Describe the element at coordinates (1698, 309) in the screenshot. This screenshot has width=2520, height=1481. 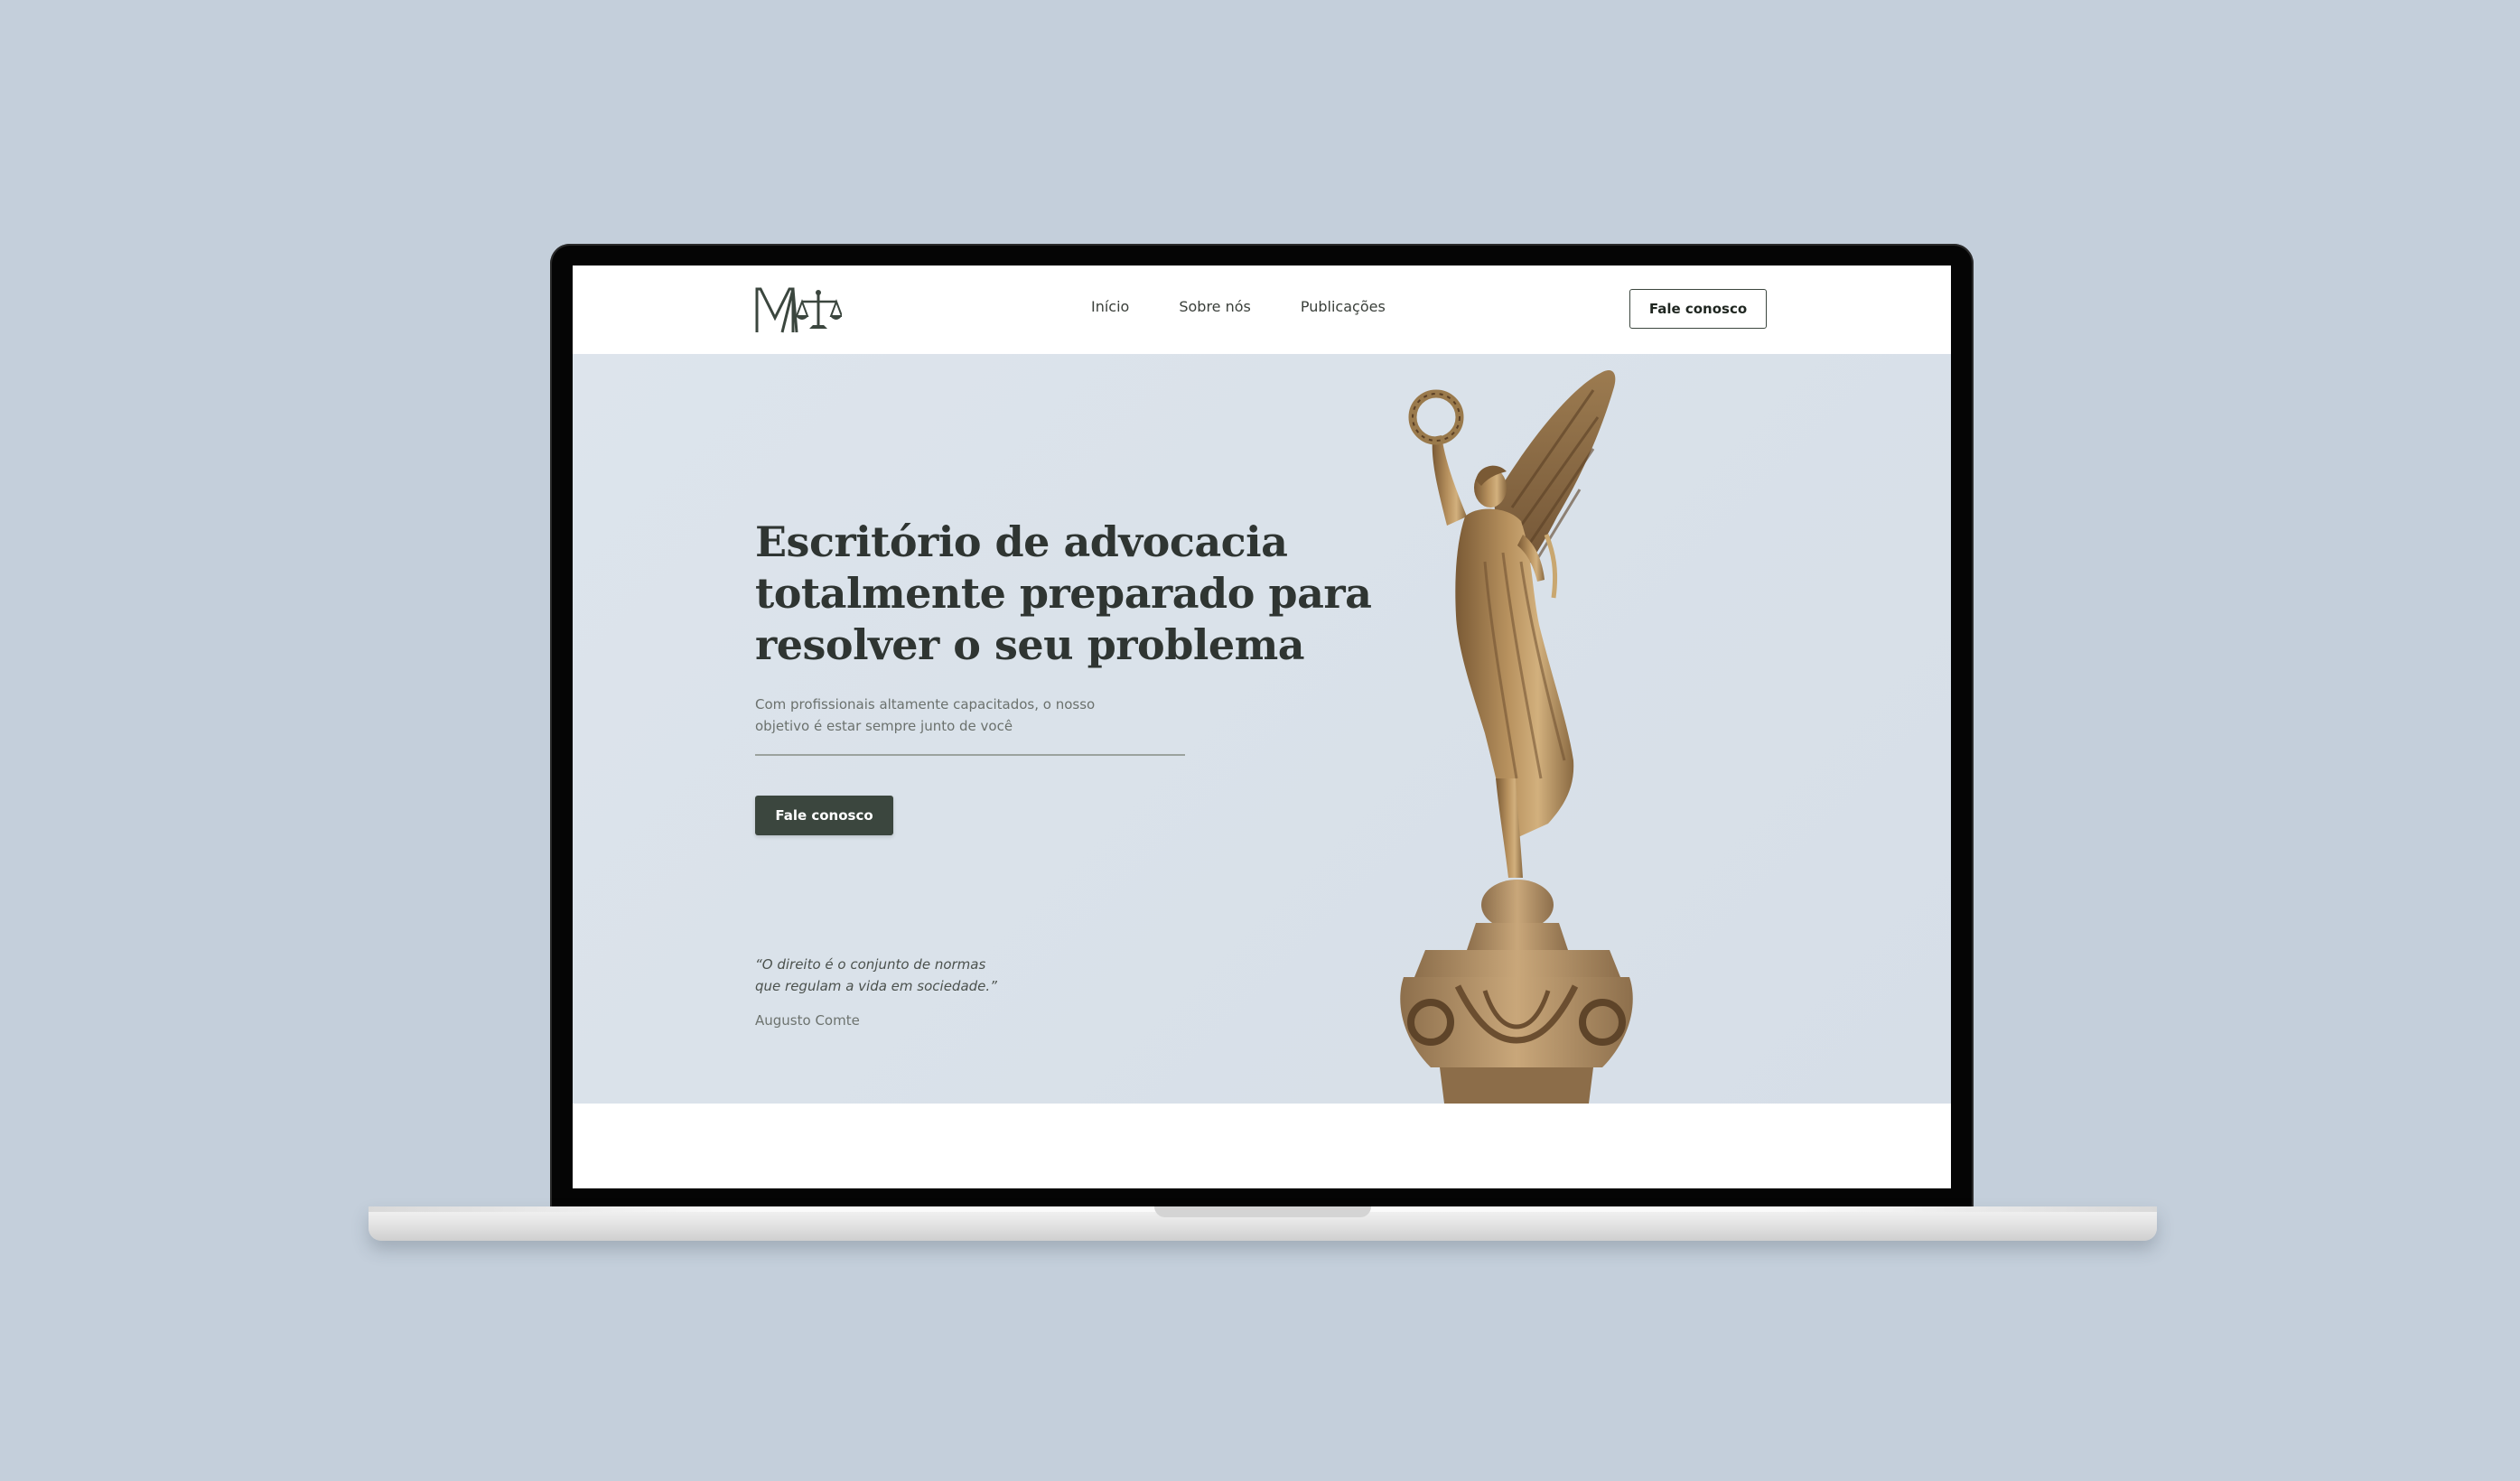
I see `header-contact-button: Fale conosco` at that location.